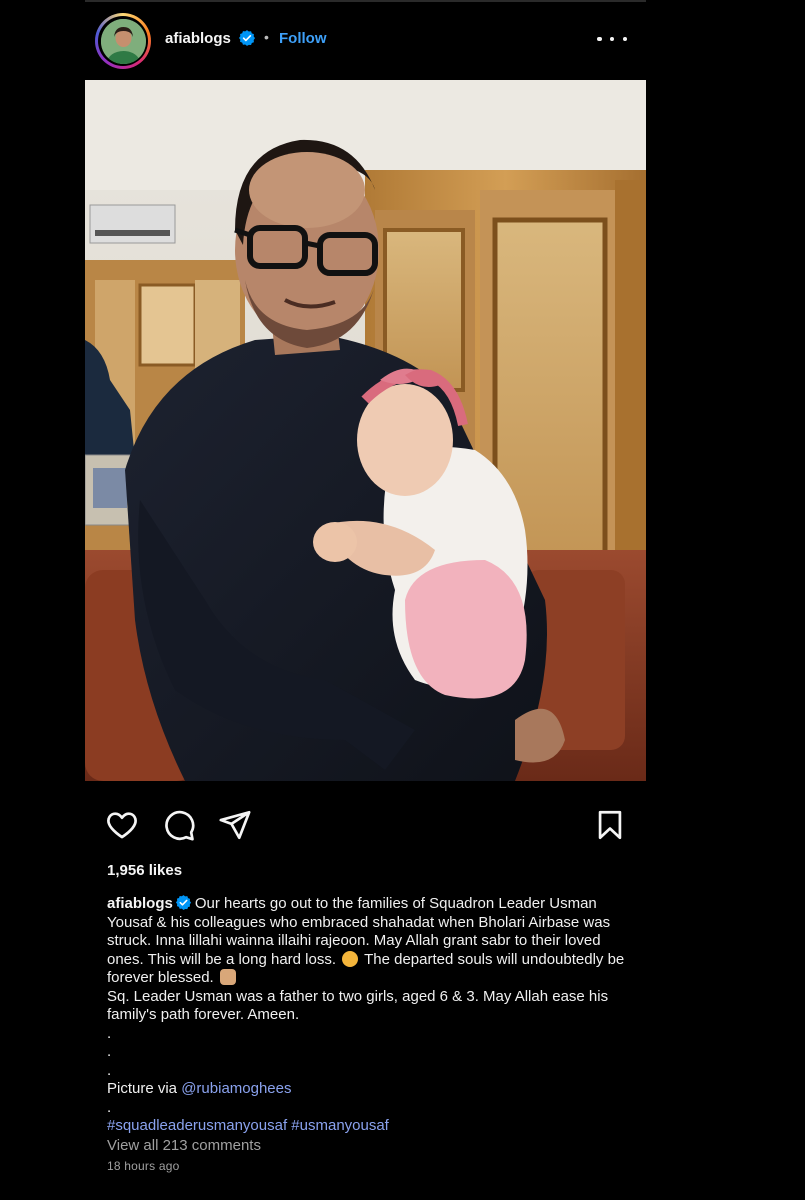 The width and height of the screenshot is (805, 1200). What do you see at coordinates (144, 870) in the screenshot?
I see `like-count: 1,956 likes` at bounding box center [144, 870].